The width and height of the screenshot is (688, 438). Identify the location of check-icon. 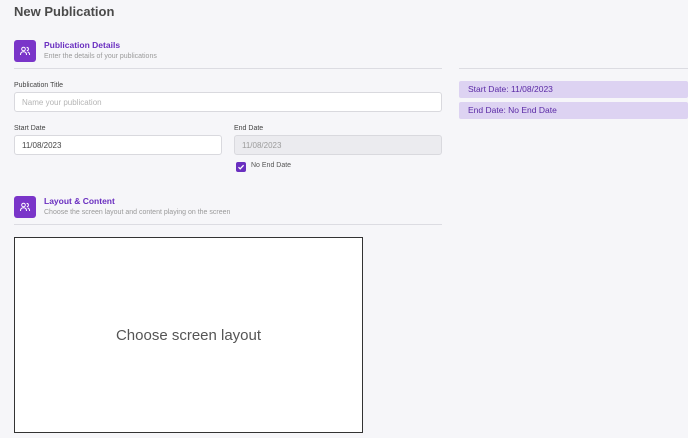
(241, 167).